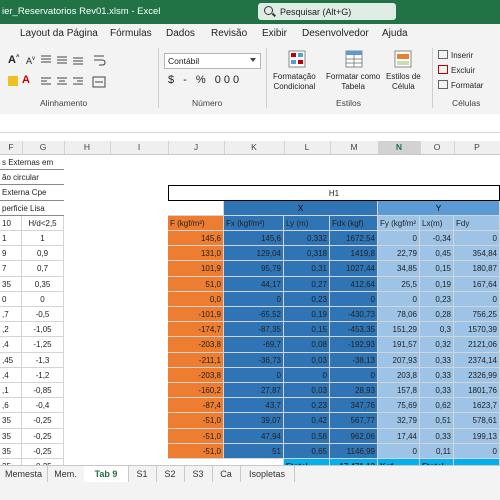 Image resolution: width=500 pixels, height=500 pixels. Describe the element at coordinates (477, 421) in the screenshot. I see `table-cell: 578,61` at that location.